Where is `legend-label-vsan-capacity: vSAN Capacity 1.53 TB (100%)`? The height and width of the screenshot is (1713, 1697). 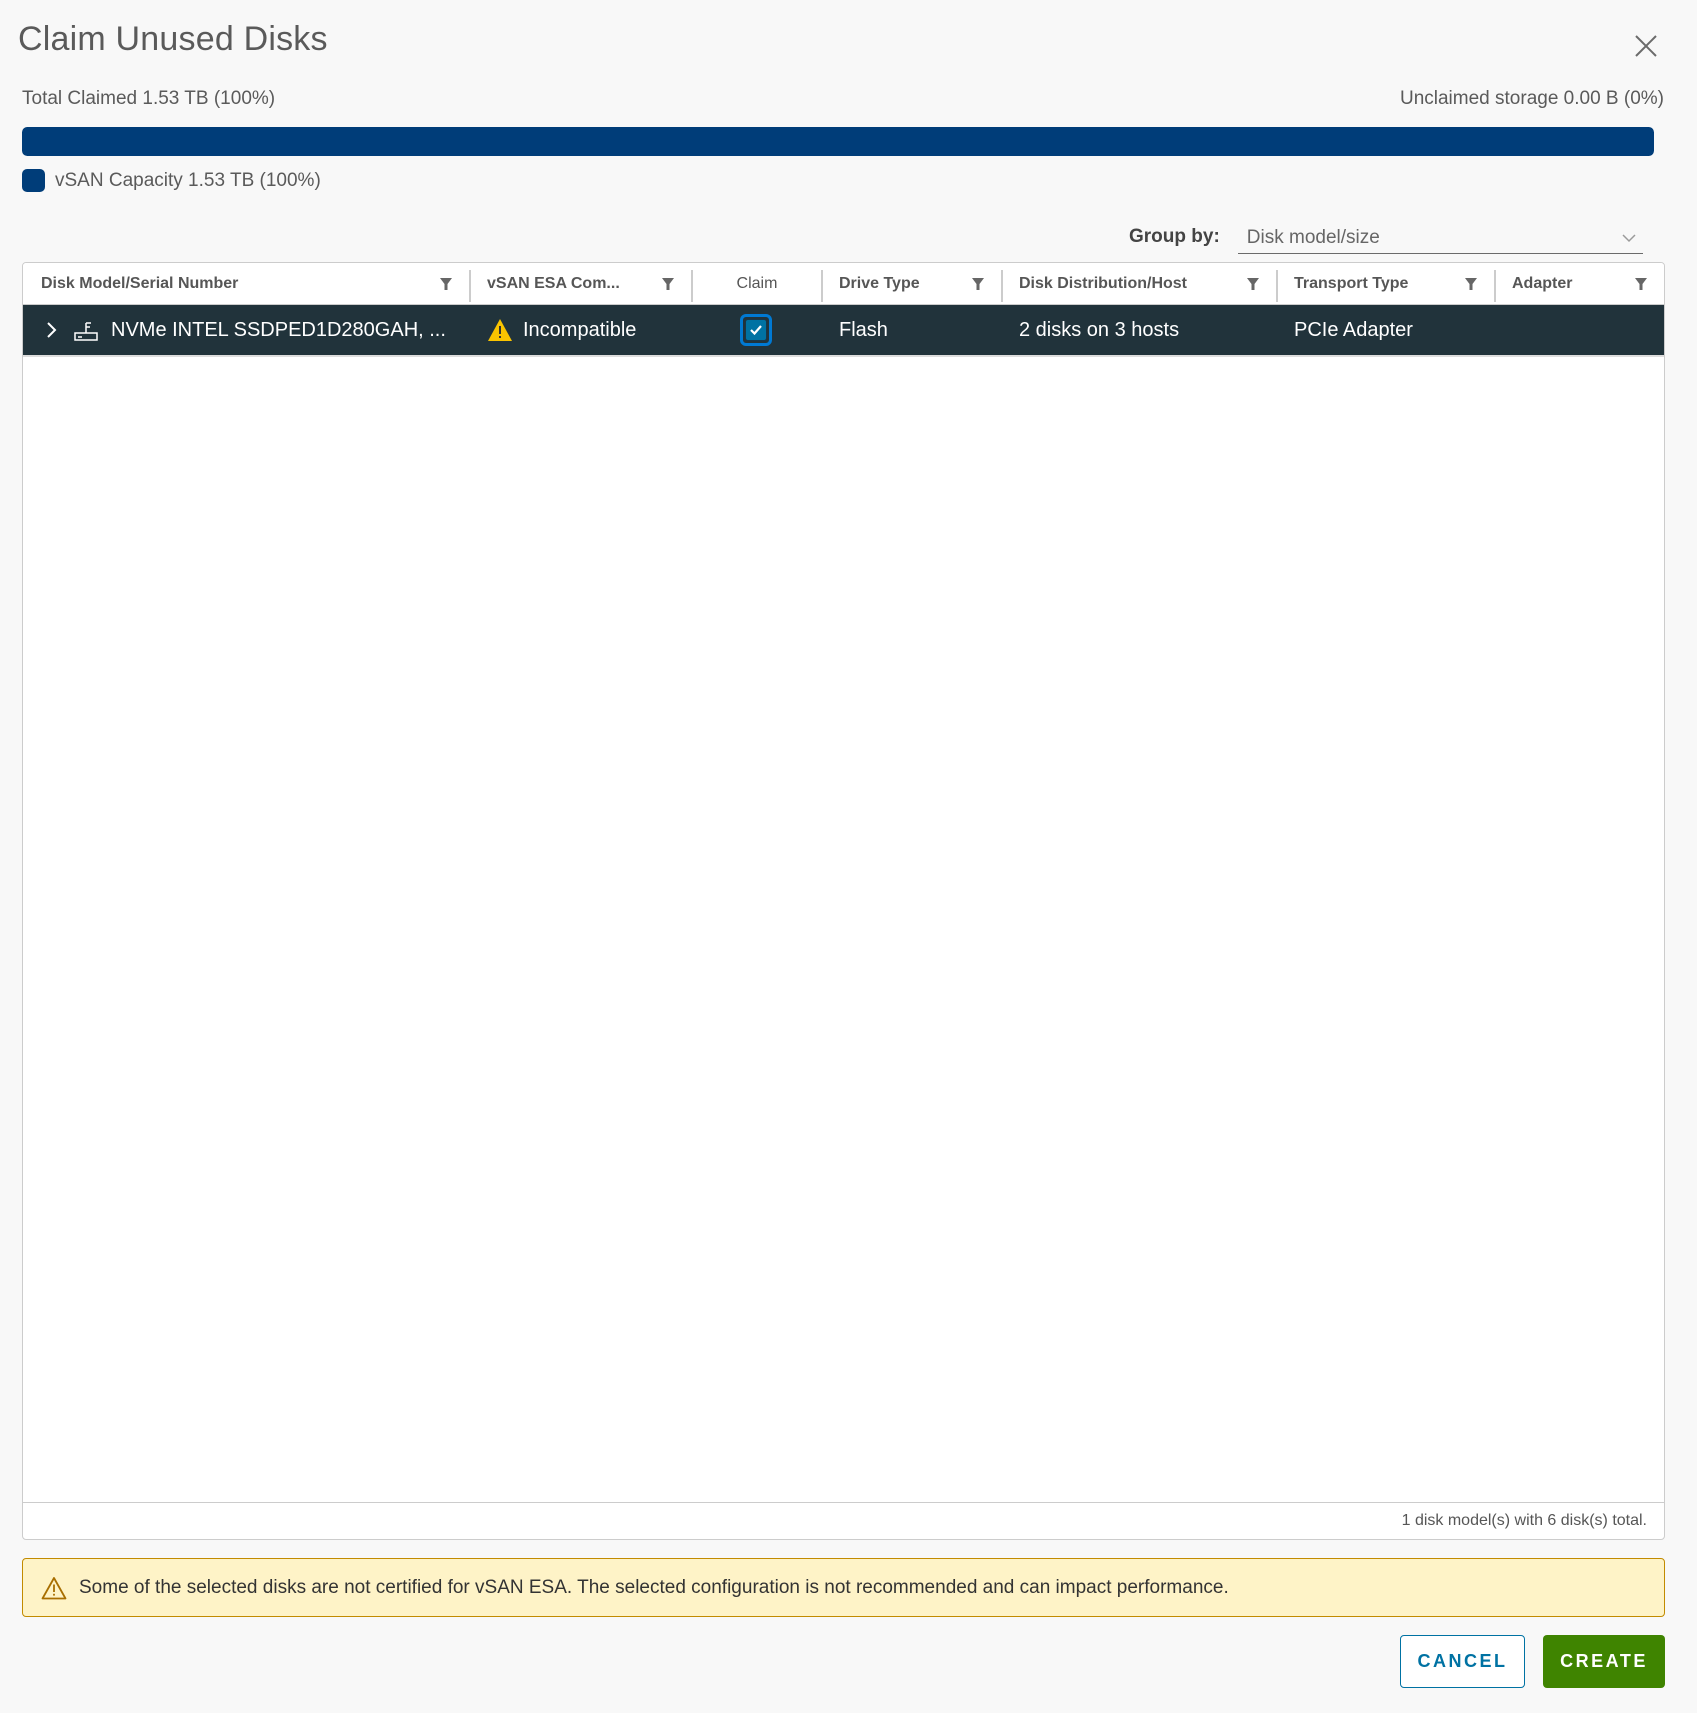
legend-label-vsan-capacity: vSAN Capacity 1.53 TB (100%) is located at coordinates (188, 180).